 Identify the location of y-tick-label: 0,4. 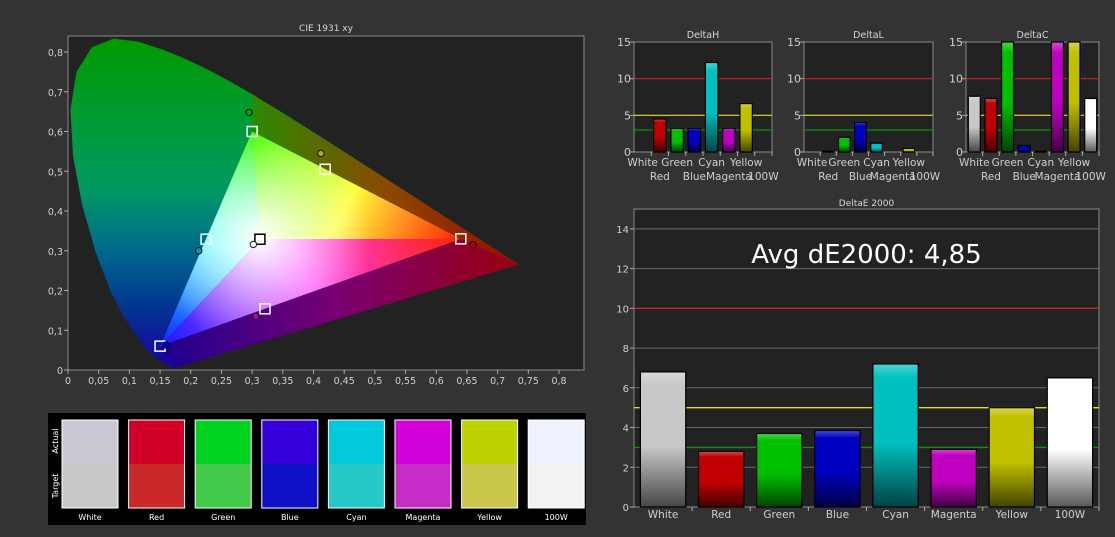
(55, 212).